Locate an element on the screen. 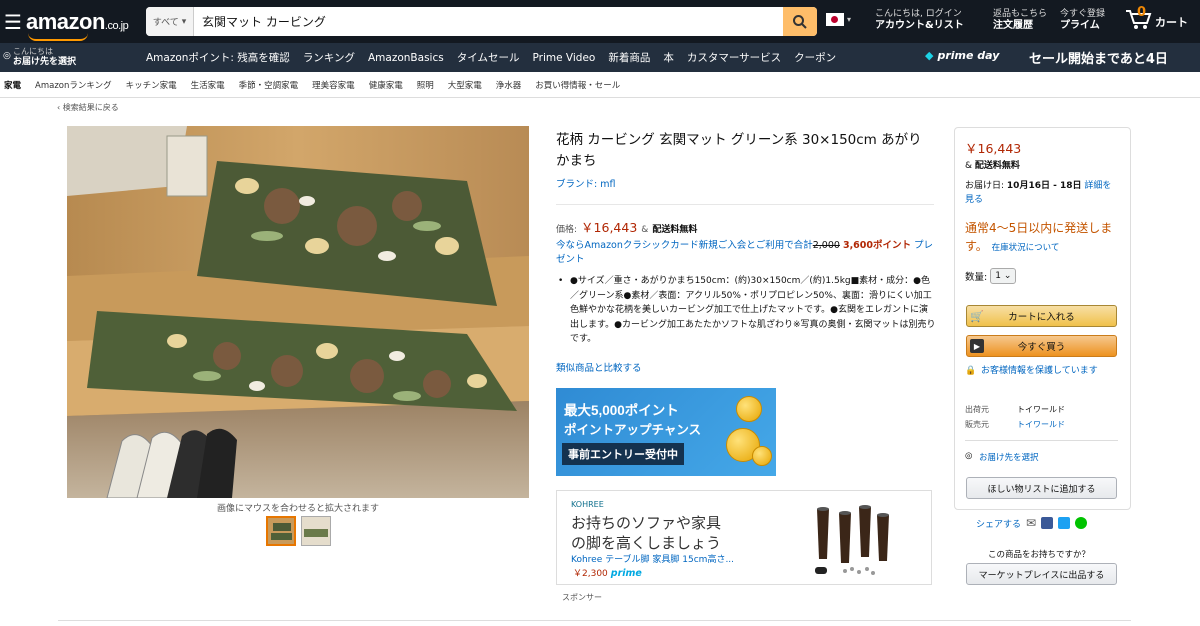 The width and height of the screenshot is (1200, 626). amazon-logo: amazon.co.jp is located at coordinates (81, 24).